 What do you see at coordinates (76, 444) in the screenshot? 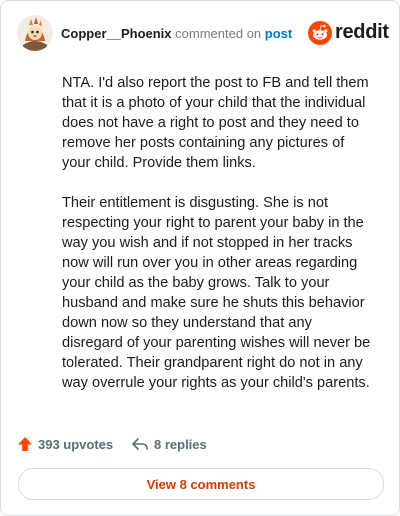
I see `upvotes-count: 393 upvotes` at bounding box center [76, 444].